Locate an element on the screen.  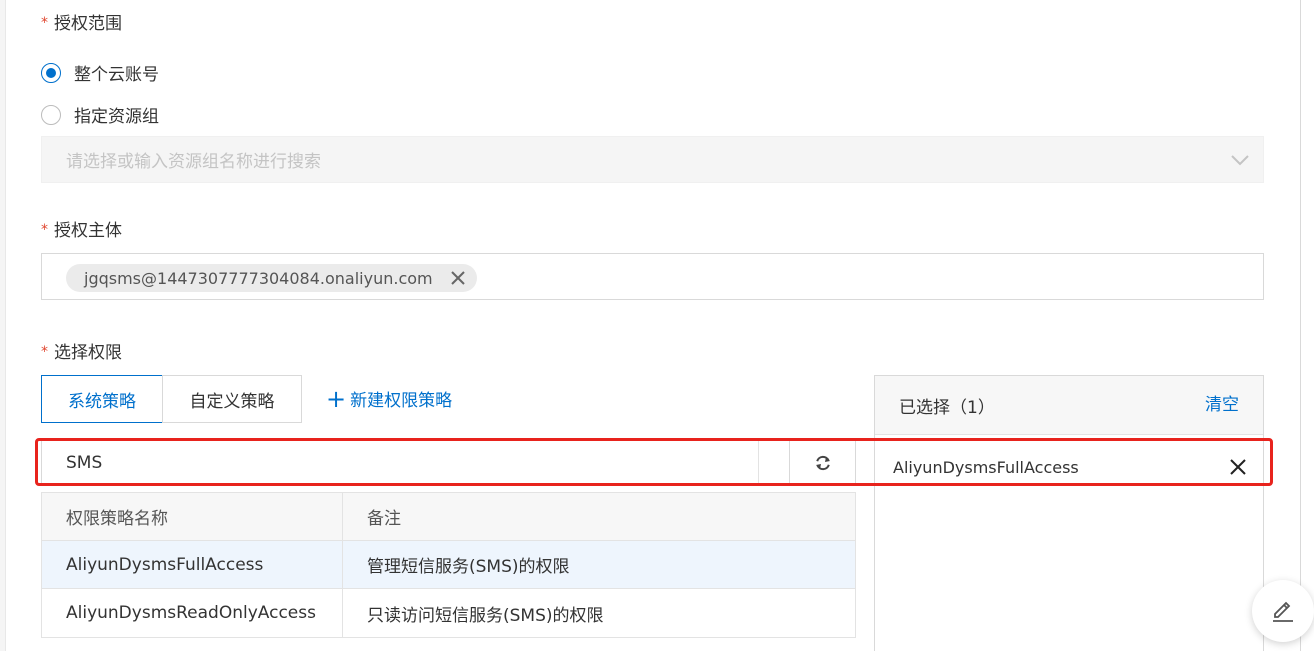
radio-label: 指定资源组 is located at coordinates (116, 117).